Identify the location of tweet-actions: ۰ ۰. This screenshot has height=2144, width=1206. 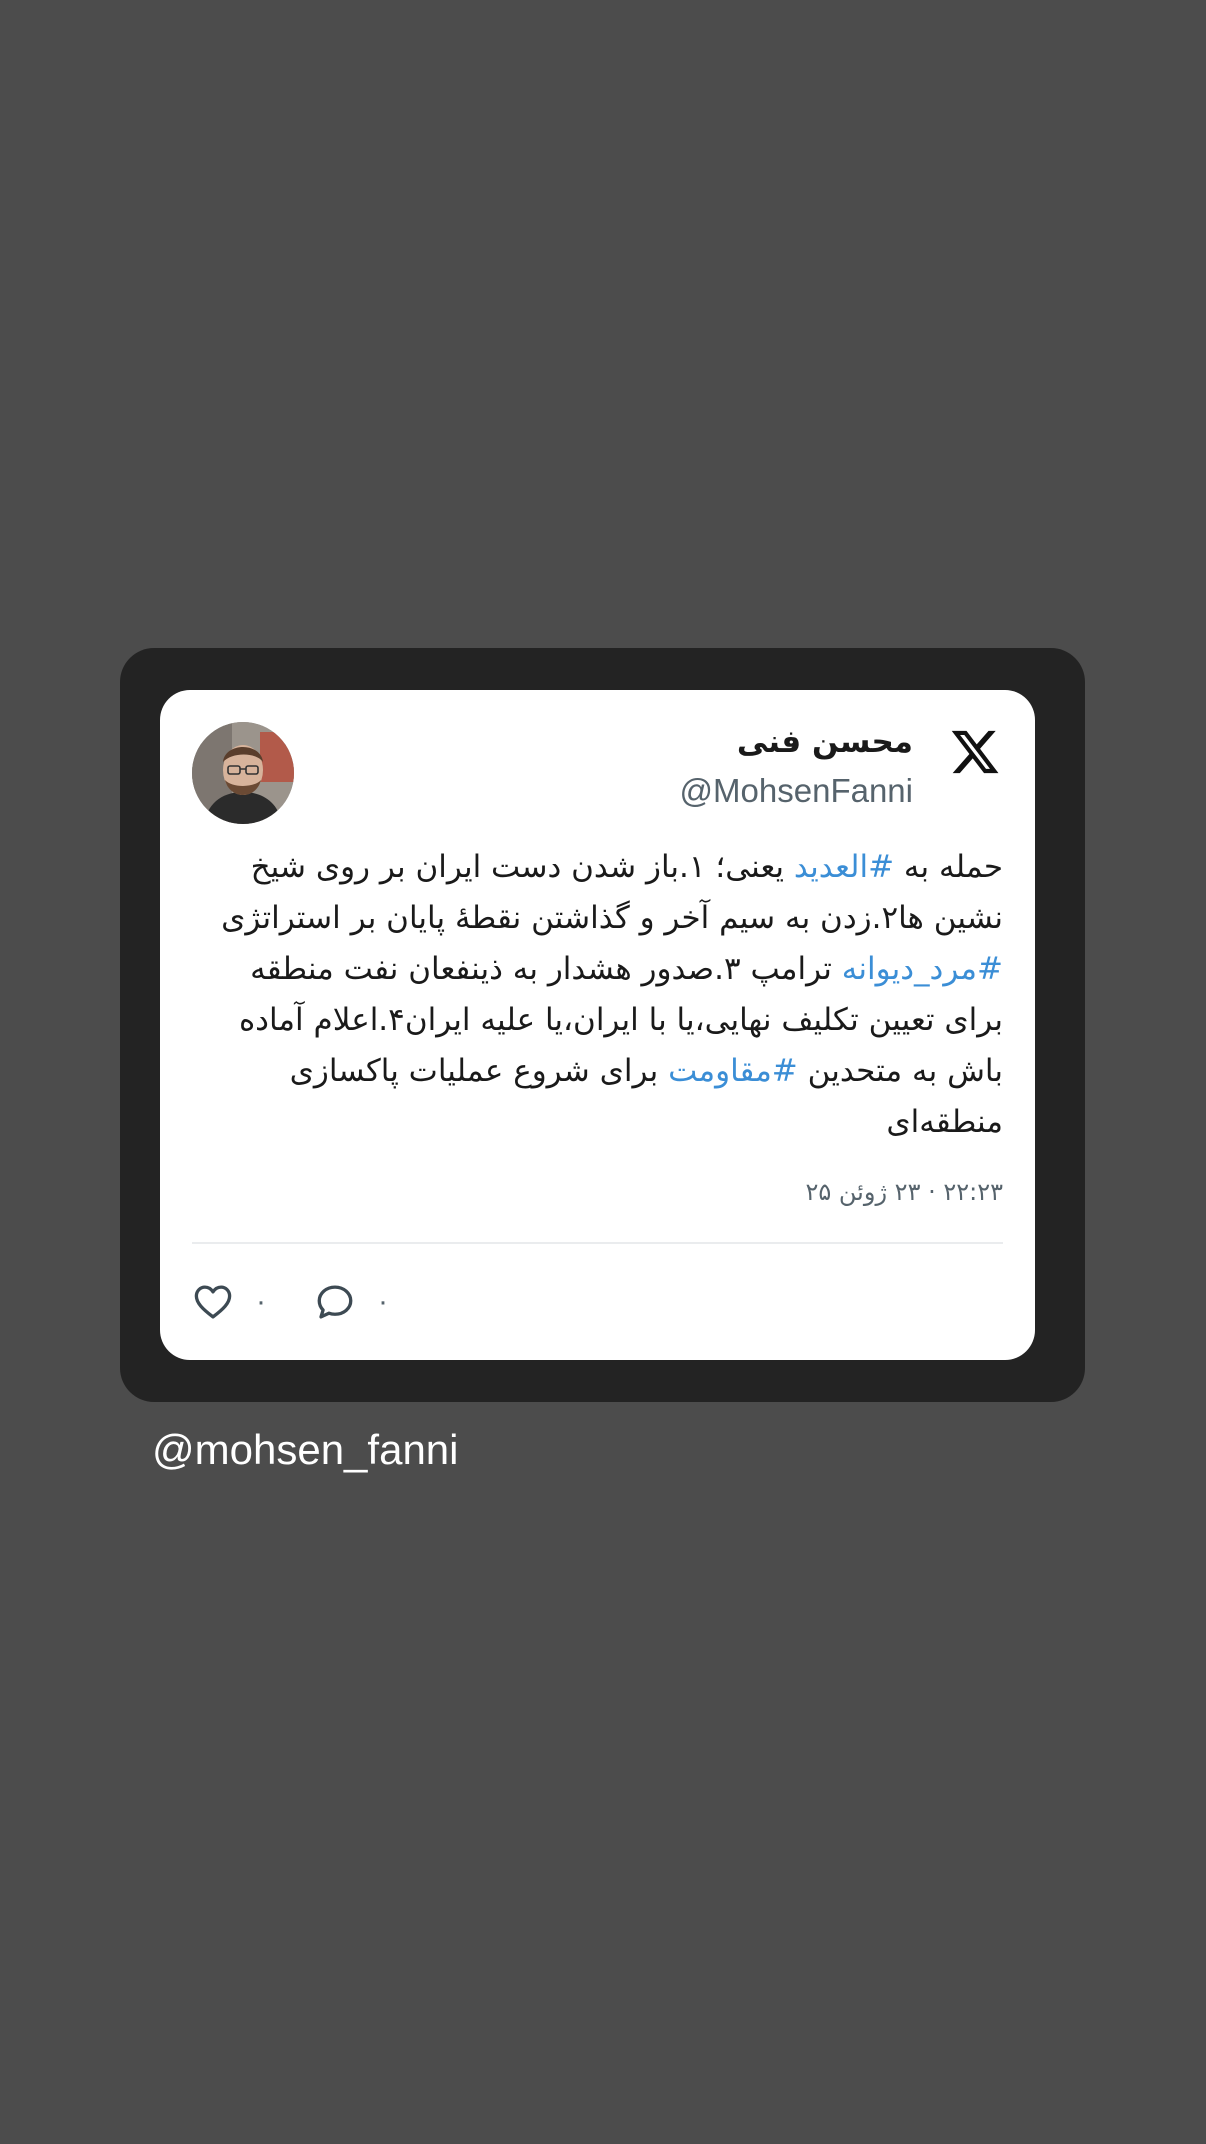
(314, 1302).